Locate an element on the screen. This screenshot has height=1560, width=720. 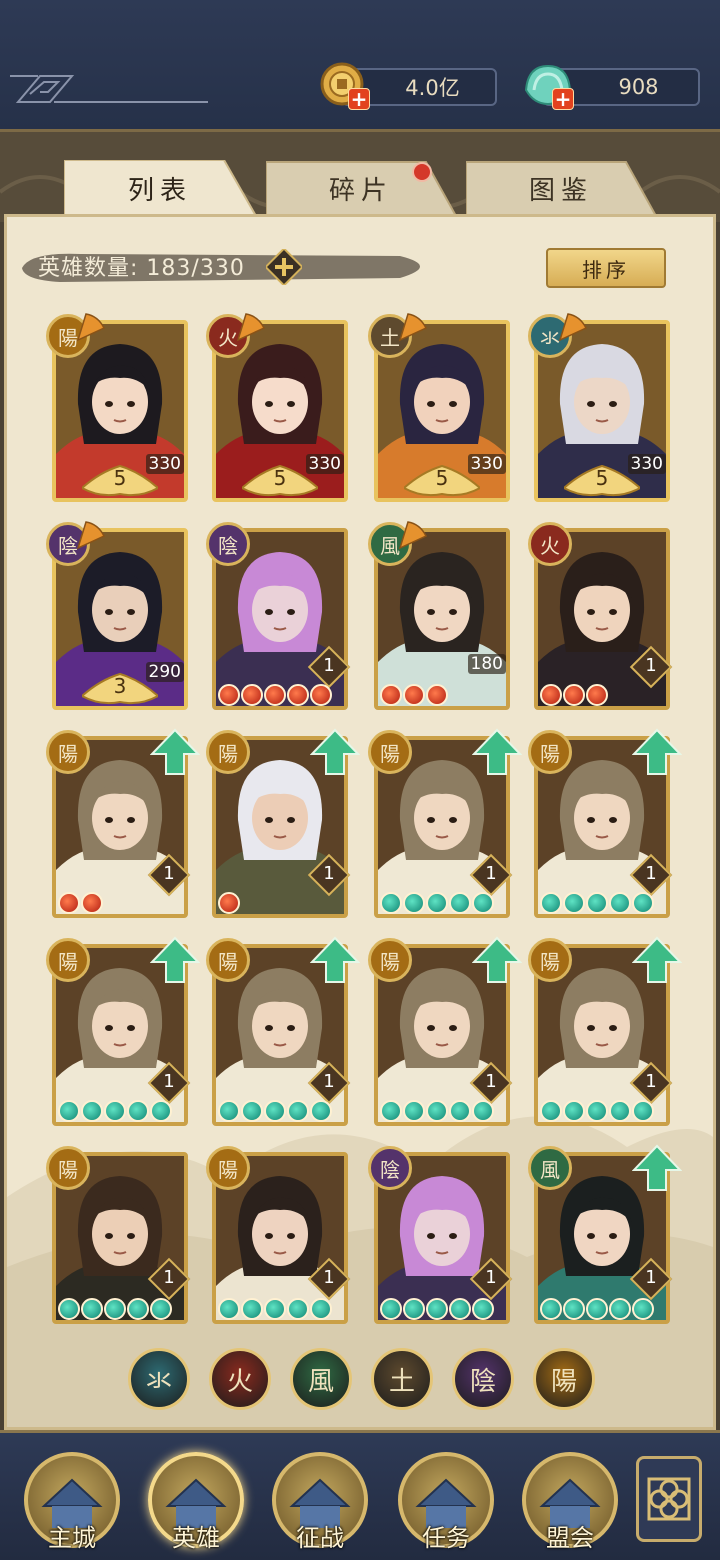
hero-card: 風 180 is located at coordinates (439, 615).